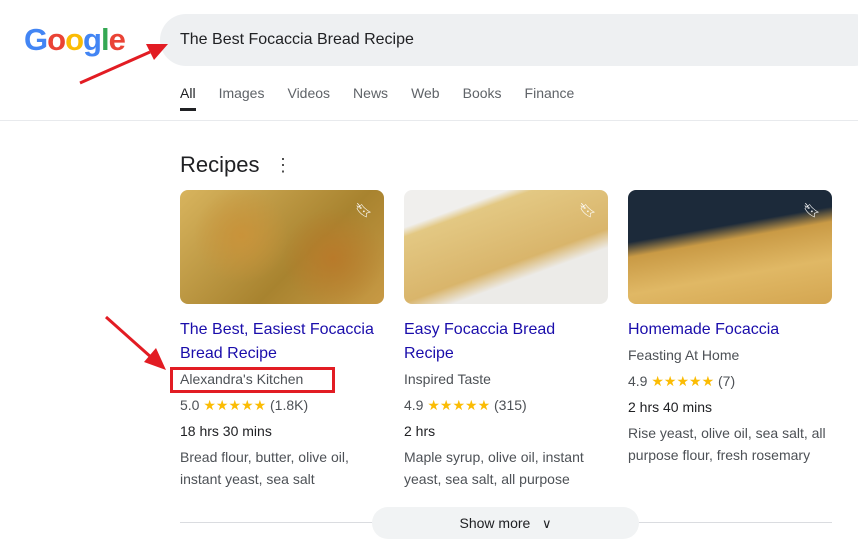  I want to click on annotation-arrows, so click(123, 207).